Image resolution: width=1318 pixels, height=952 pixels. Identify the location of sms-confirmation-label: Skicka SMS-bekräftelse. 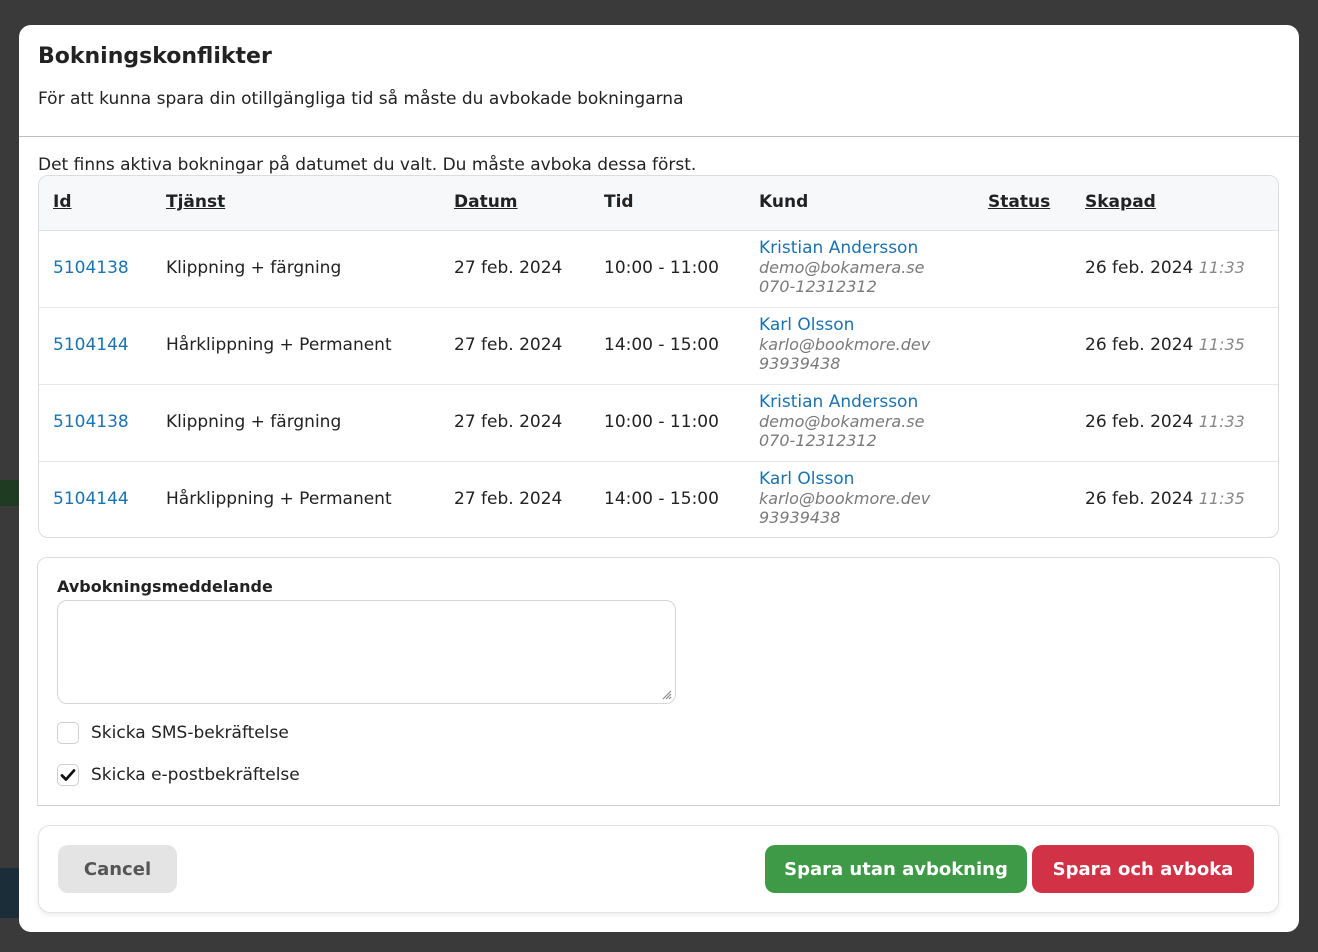
(190, 733).